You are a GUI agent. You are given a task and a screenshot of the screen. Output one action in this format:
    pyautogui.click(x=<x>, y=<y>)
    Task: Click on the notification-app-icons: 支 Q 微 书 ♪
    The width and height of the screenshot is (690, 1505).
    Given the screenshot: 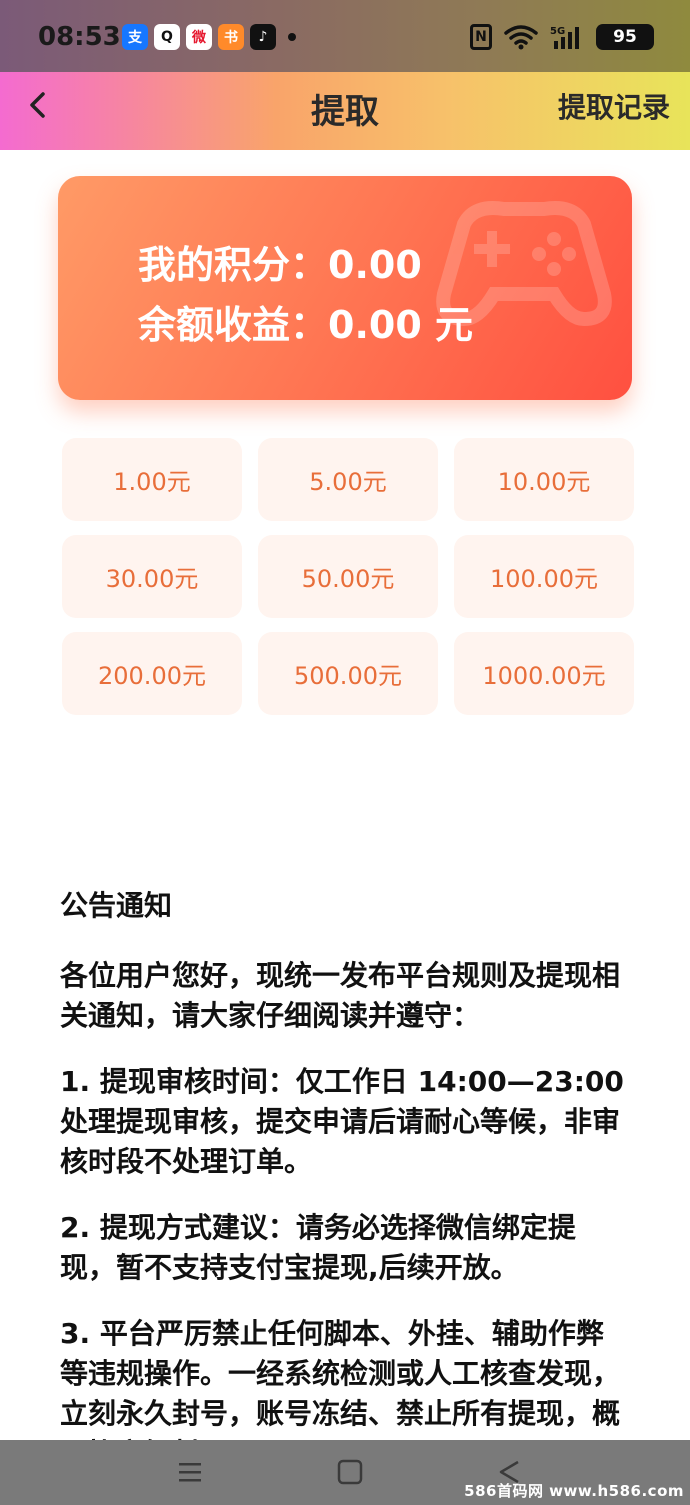 What is the action you would take?
    pyautogui.click(x=209, y=37)
    